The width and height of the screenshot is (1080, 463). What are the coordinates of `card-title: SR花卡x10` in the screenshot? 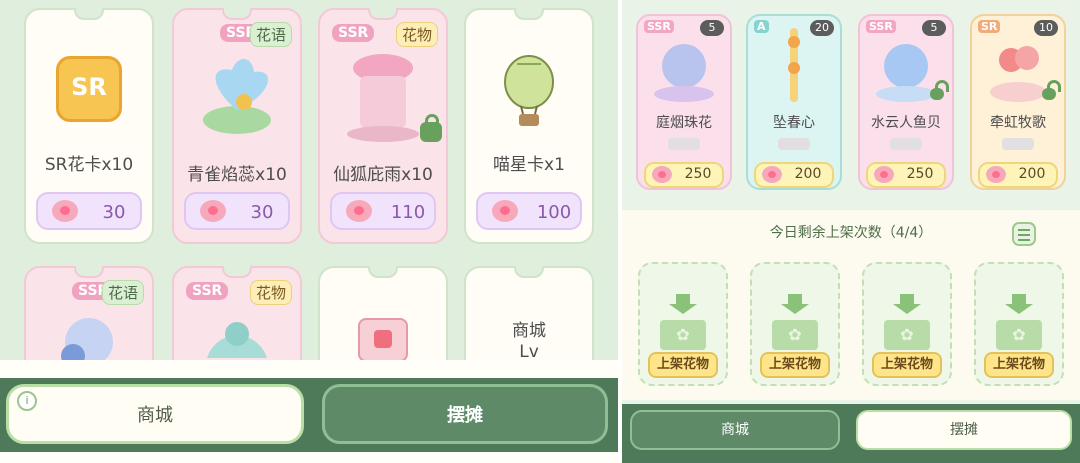 It's located at (89, 165).